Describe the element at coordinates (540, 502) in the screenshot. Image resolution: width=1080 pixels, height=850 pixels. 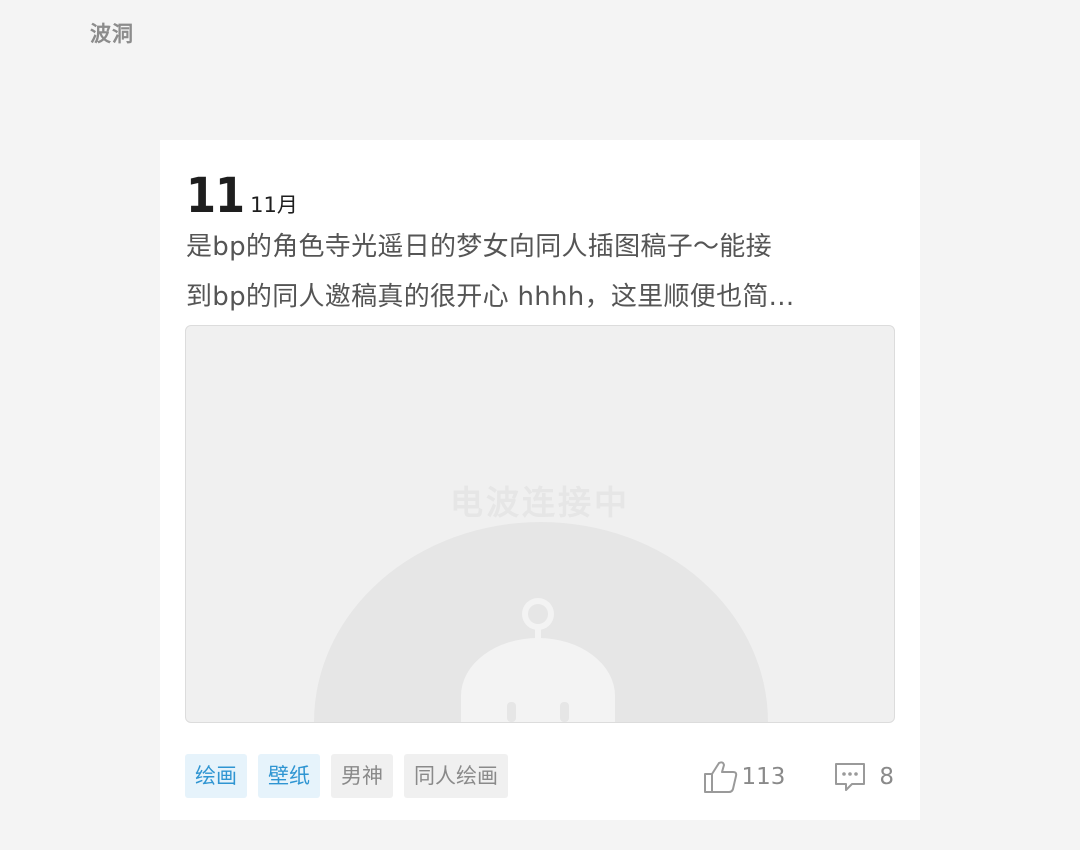
I see `image-loading-text: 电波连接中` at that location.